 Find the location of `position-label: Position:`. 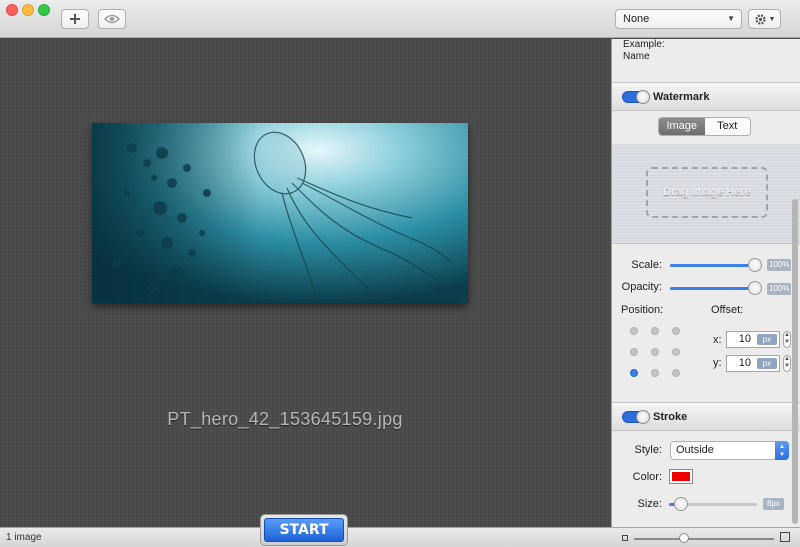

position-label: Position: is located at coordinates (642, 310).